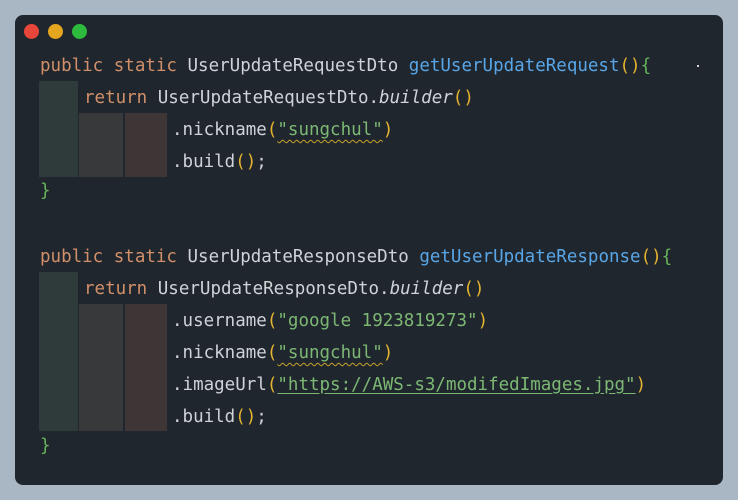  What do you see at coordinates (514, 66) in the screenshot?
I see `method-name: getUserUpdateRequest` at bounding box center [514, 66].